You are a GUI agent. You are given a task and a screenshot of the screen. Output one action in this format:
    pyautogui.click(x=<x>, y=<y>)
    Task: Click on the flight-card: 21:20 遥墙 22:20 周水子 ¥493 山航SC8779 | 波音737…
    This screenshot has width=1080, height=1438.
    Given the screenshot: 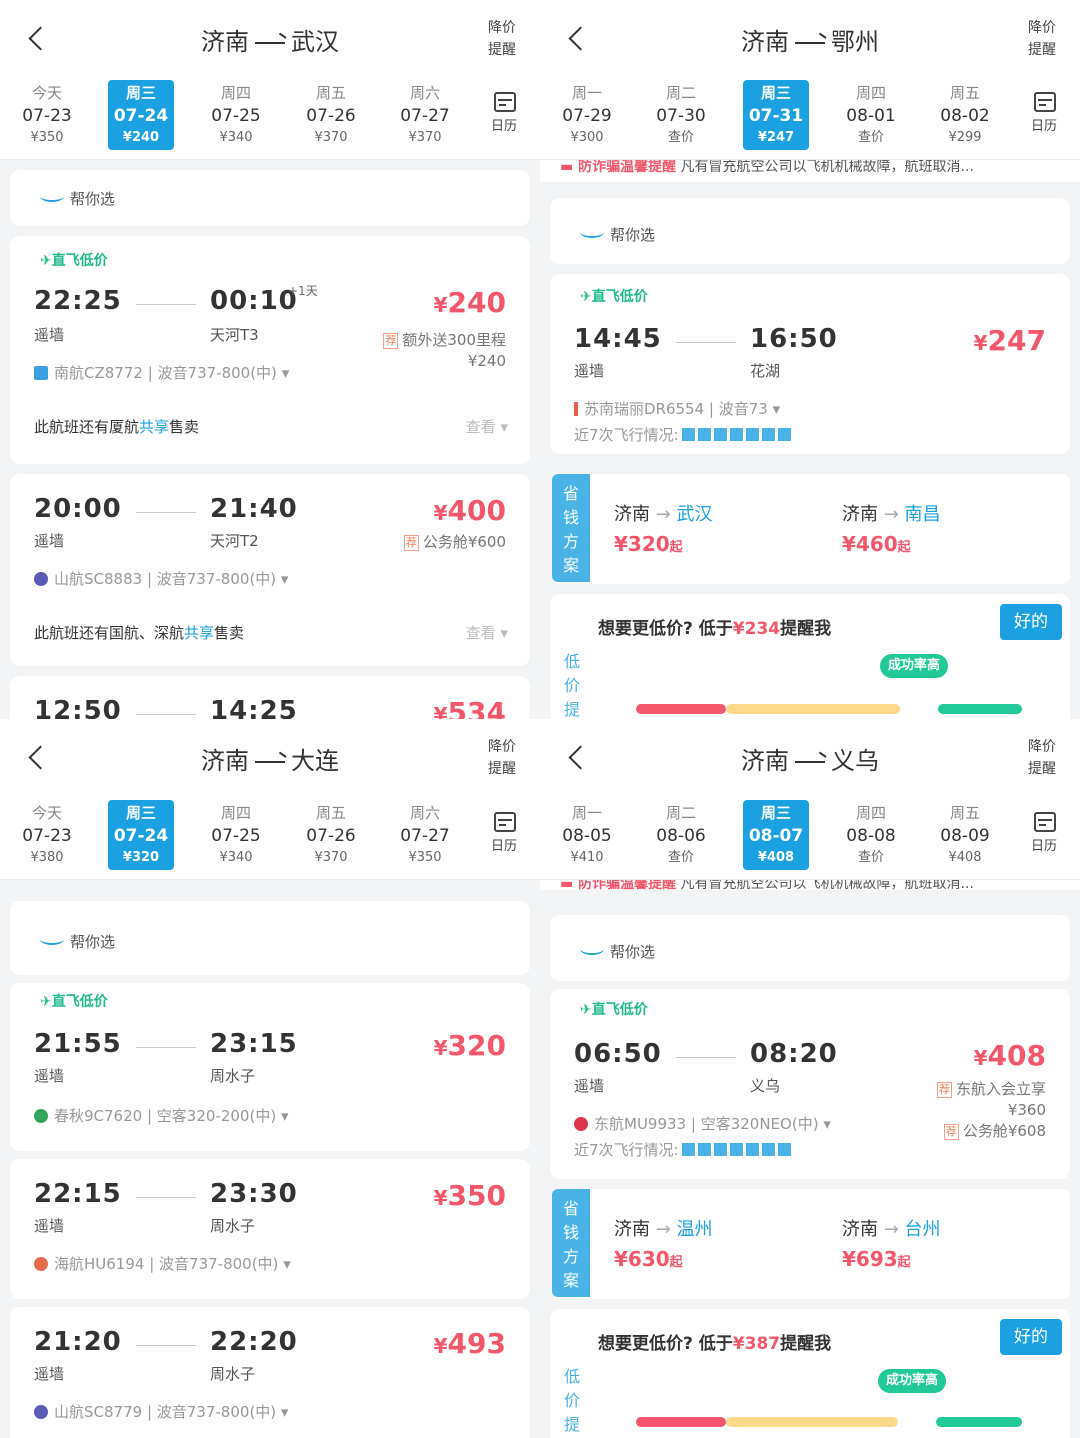 What is the action you would take?
    pyautogui.click(x=270, y=1372)
    